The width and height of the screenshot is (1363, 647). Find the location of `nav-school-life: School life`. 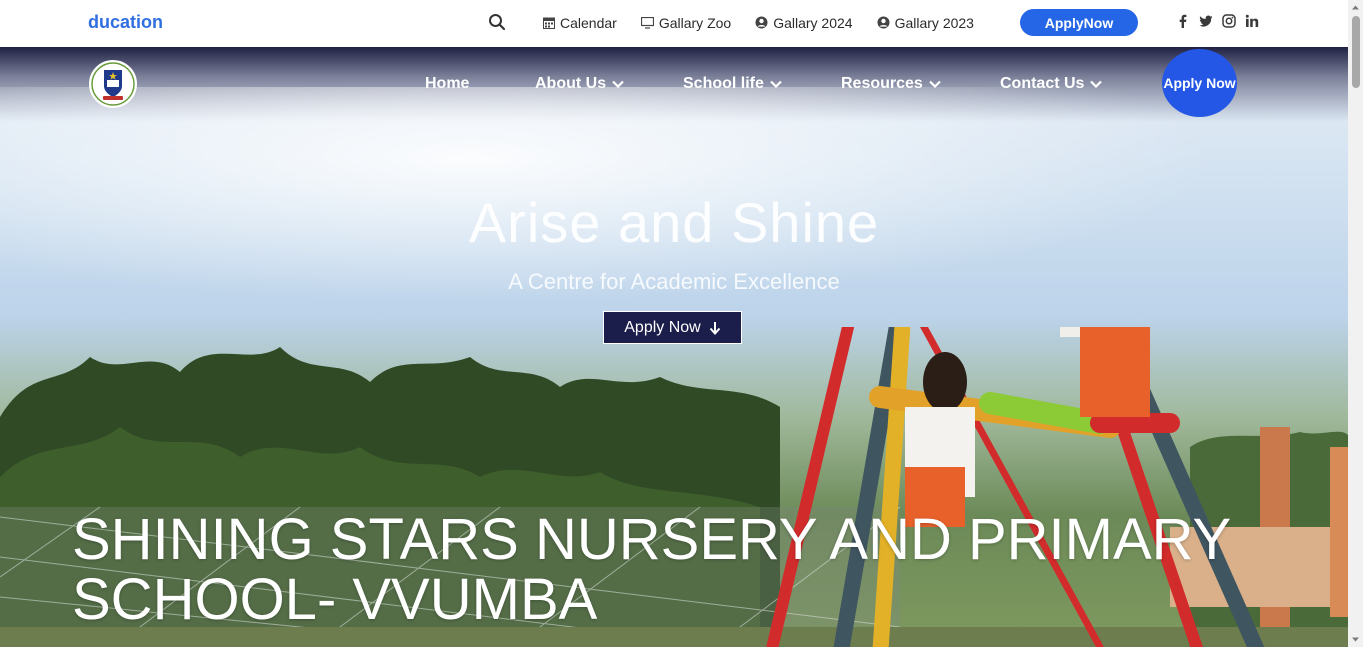

nav-school-life: School life is located at coordinates (762, 84).